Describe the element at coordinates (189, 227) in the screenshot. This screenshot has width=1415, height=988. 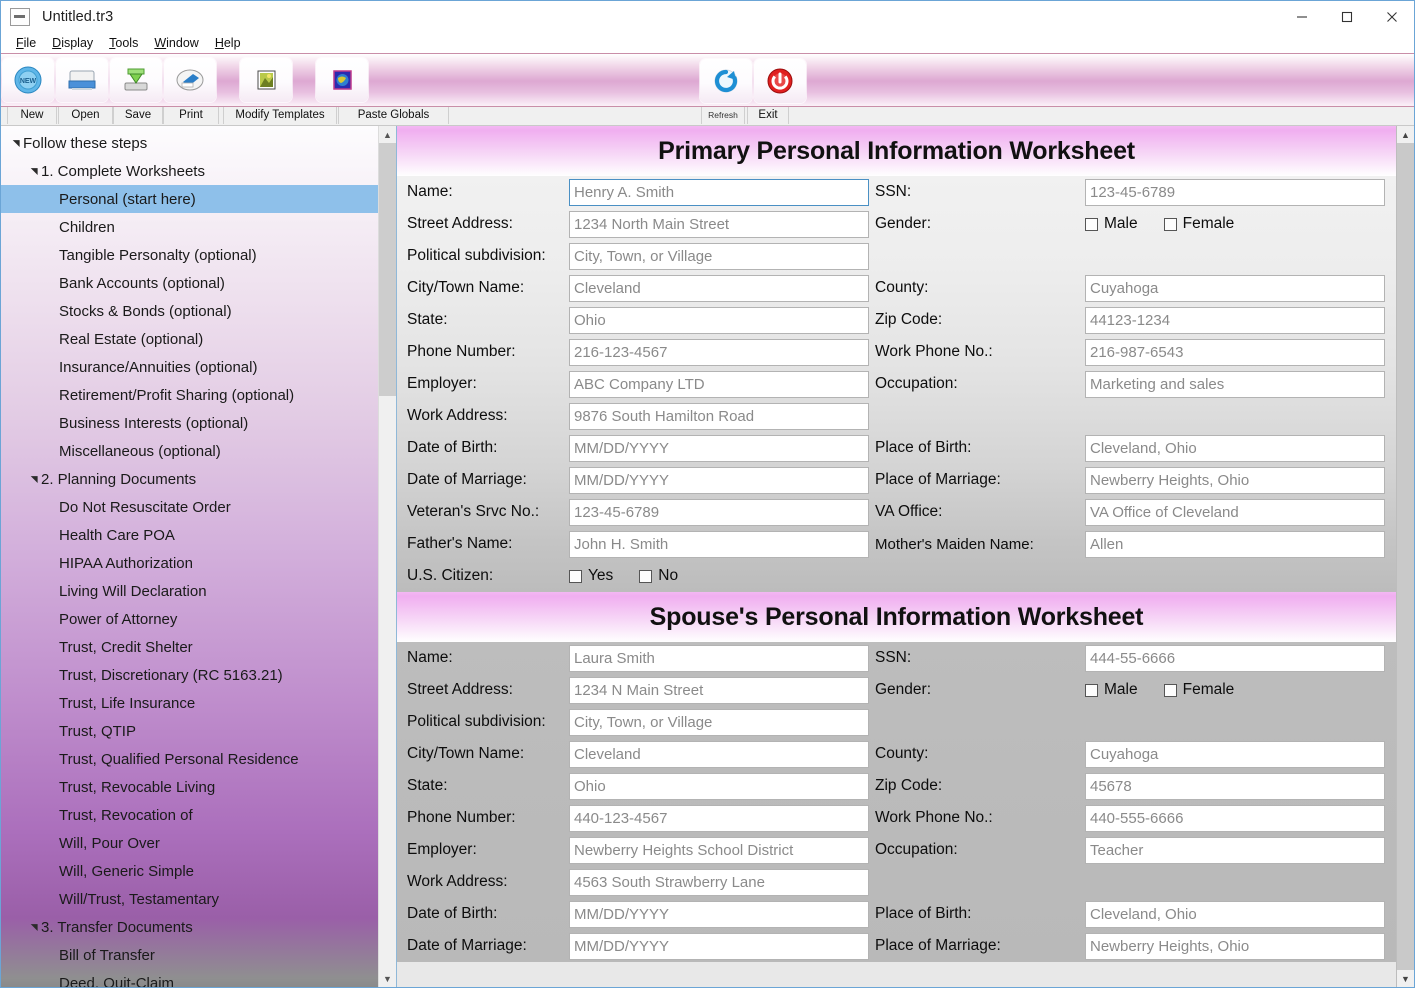
I see `sidebar-item: Children` at that location.